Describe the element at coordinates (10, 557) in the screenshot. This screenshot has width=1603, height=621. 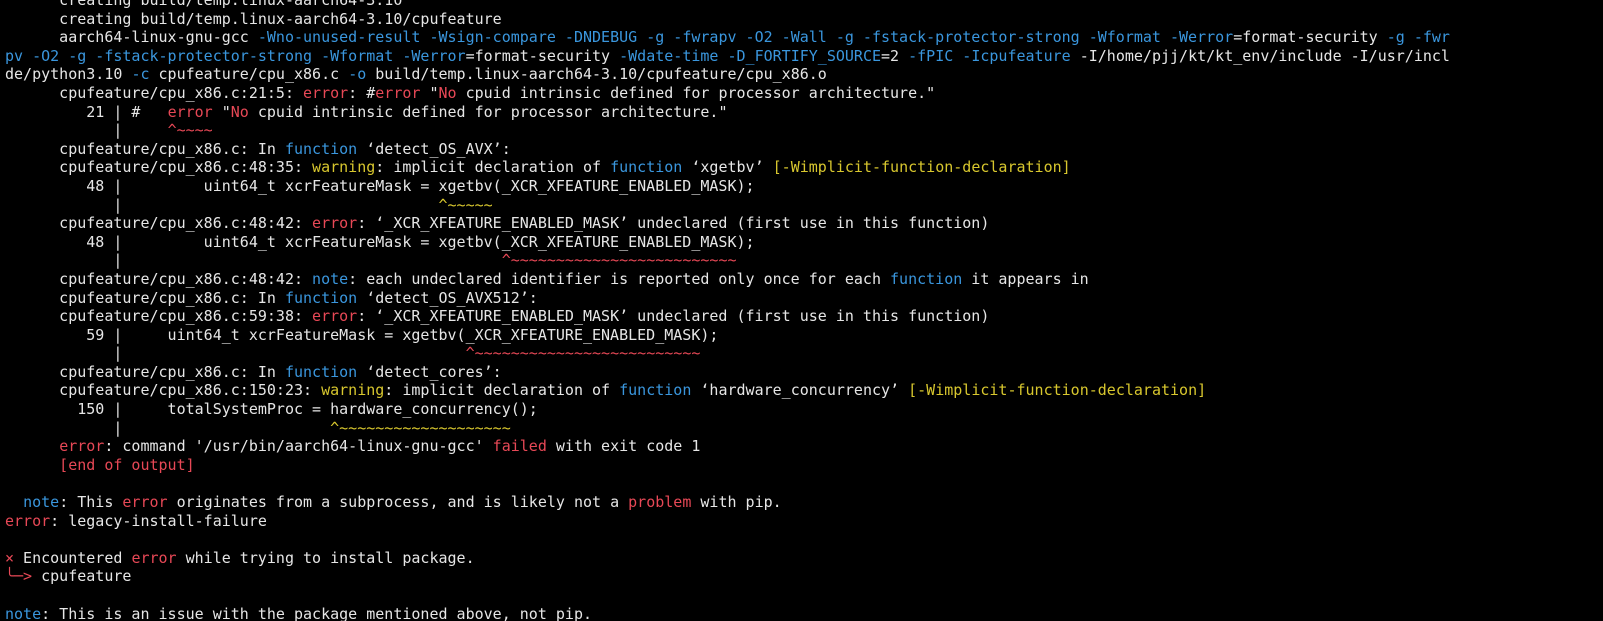
I see `terminal-text-segment: ×` at that location.